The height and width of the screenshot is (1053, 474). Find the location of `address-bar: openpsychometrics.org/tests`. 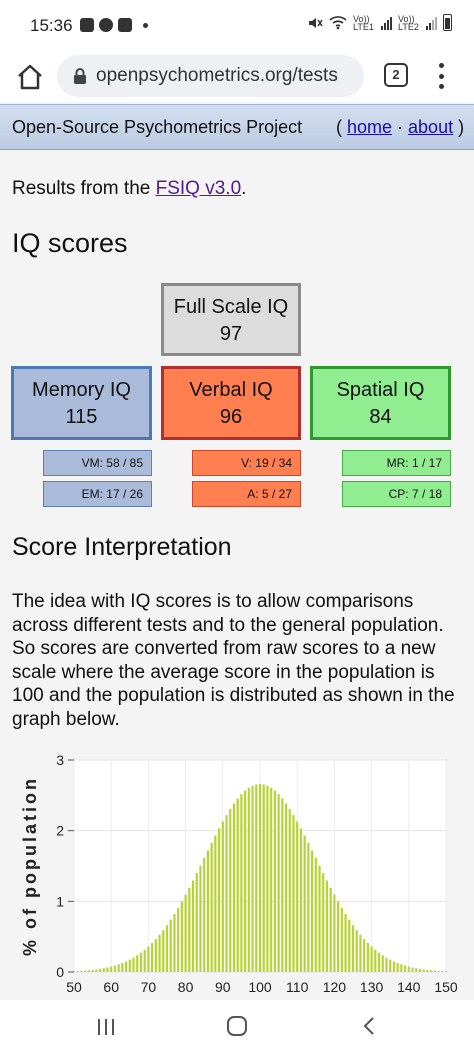

address-bar: openpsychometrics.org/tests is located at coordinates (210, 76).